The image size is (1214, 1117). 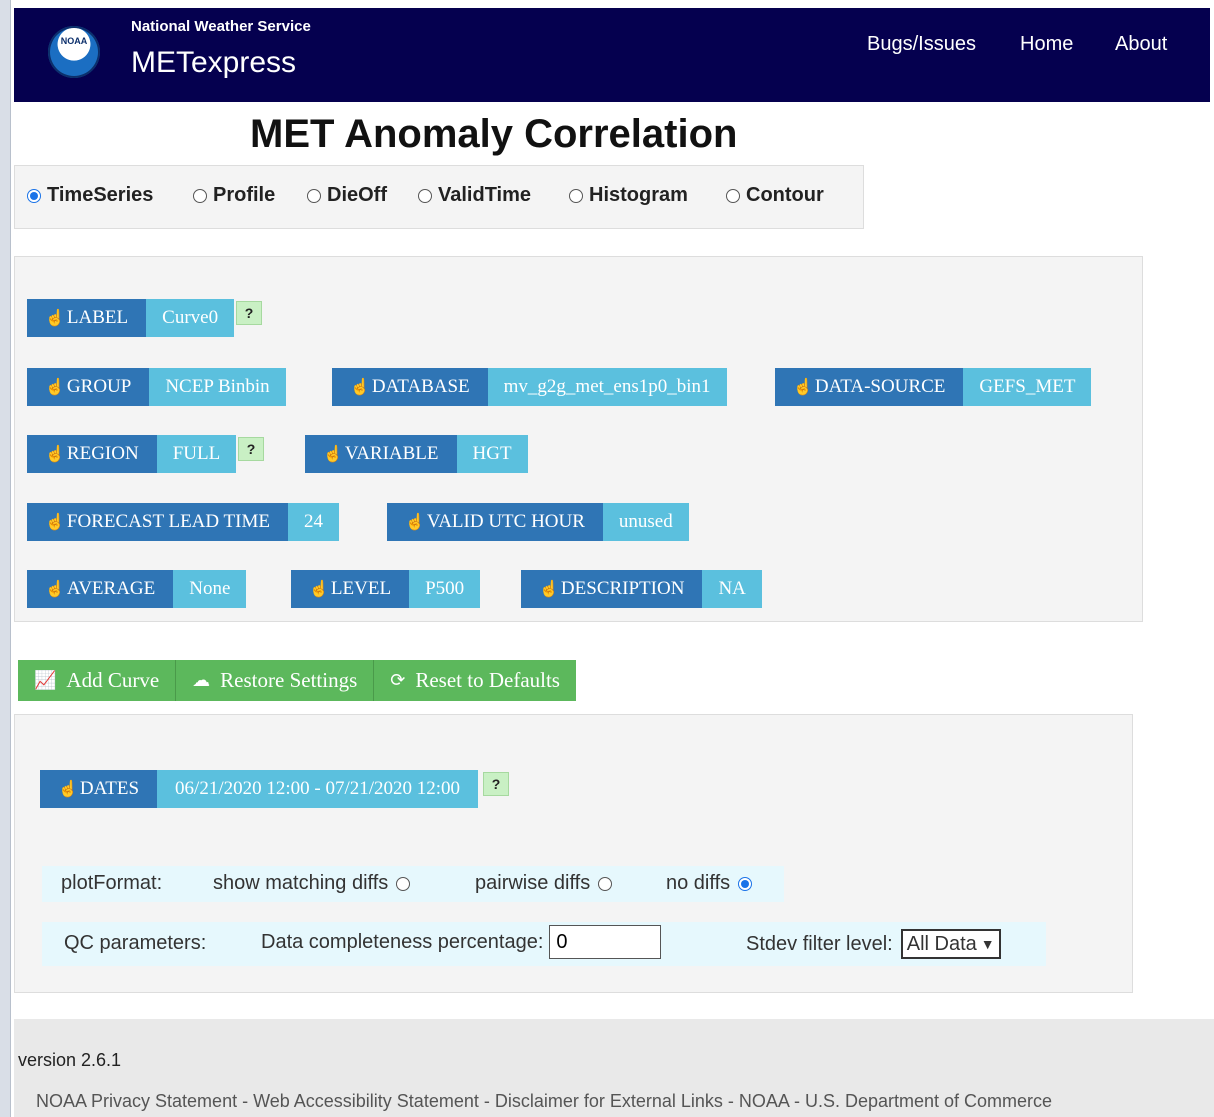 I want to click on plot-type-profile: Profile, so click(x=234, y=195).